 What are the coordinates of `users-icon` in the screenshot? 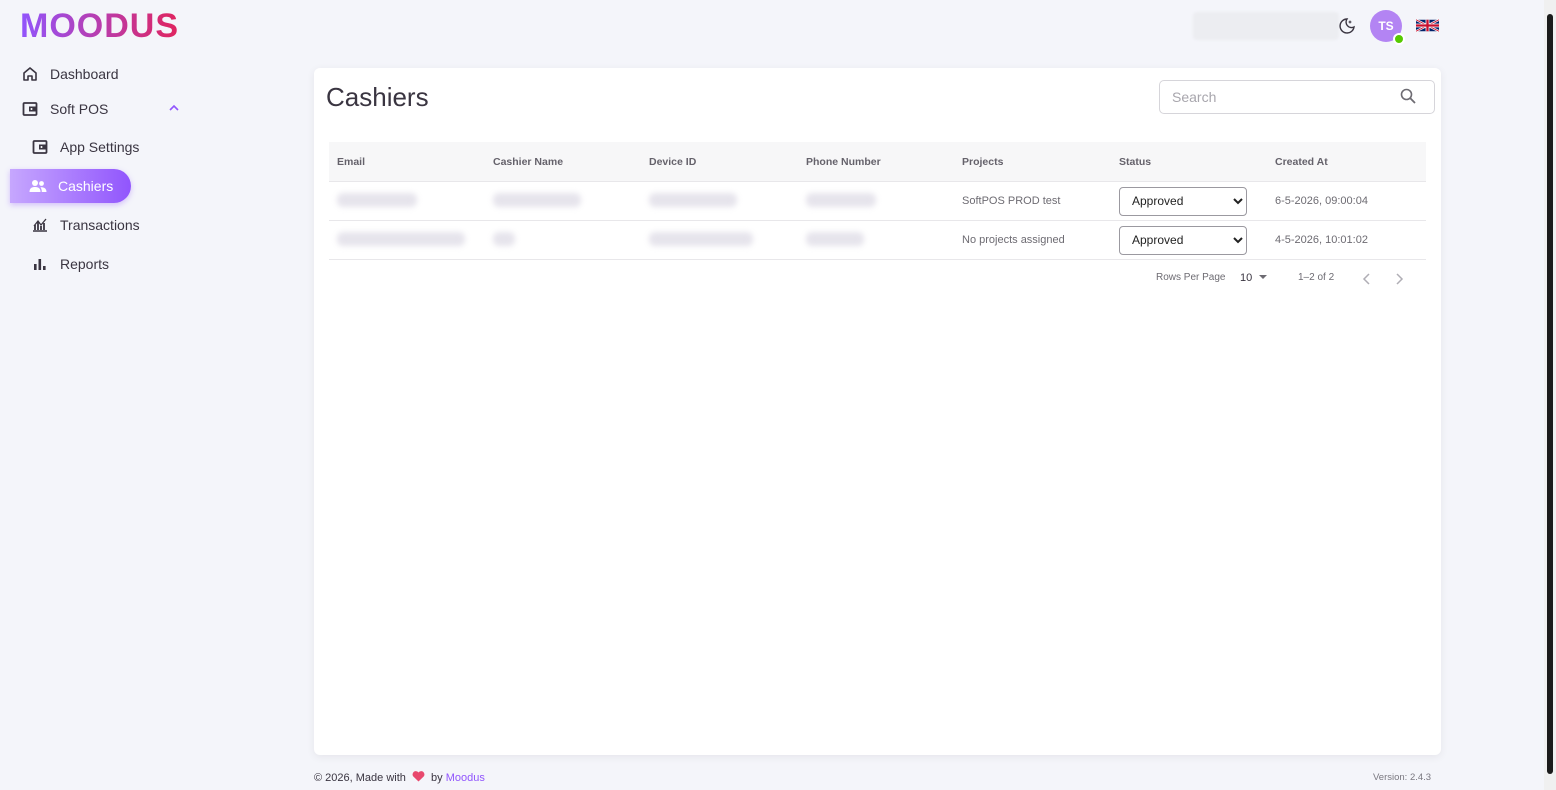 It's located at (38, 186).